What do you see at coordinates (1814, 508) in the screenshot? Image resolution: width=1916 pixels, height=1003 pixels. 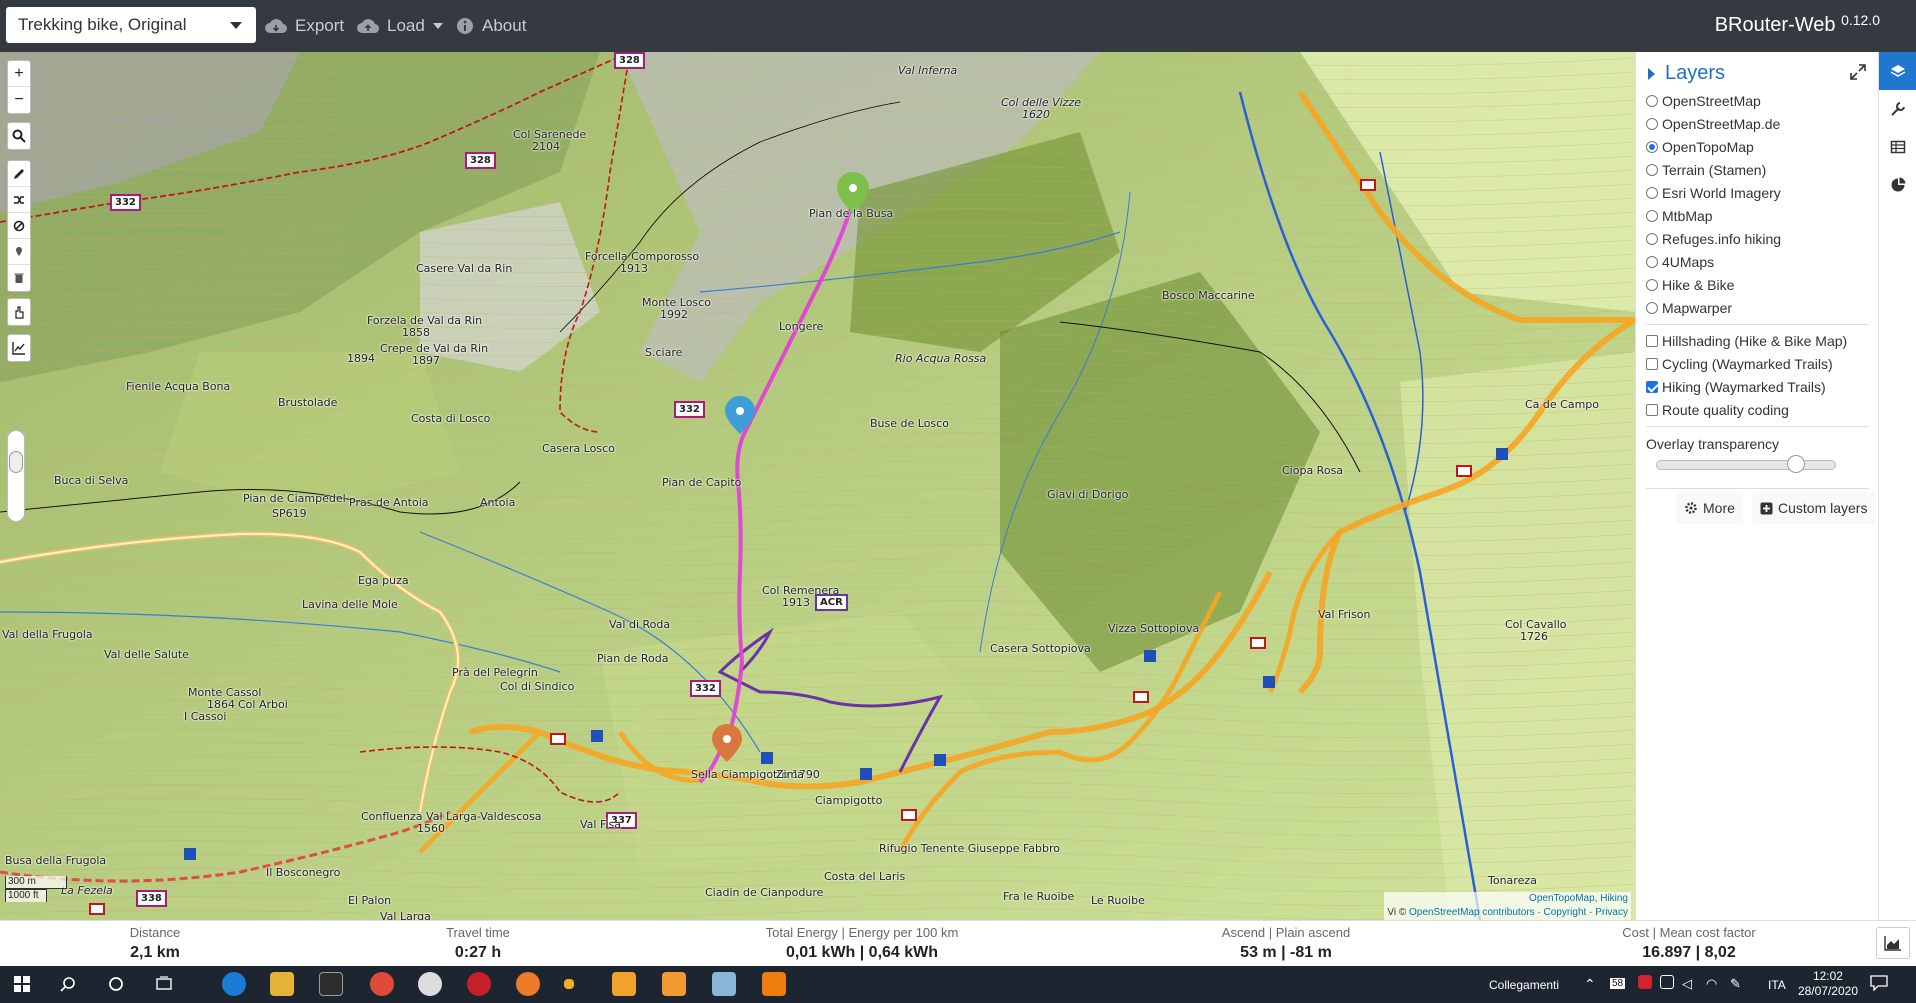 I see `custom-layers-button: Custom layers` at bounding box center [1814, 508].